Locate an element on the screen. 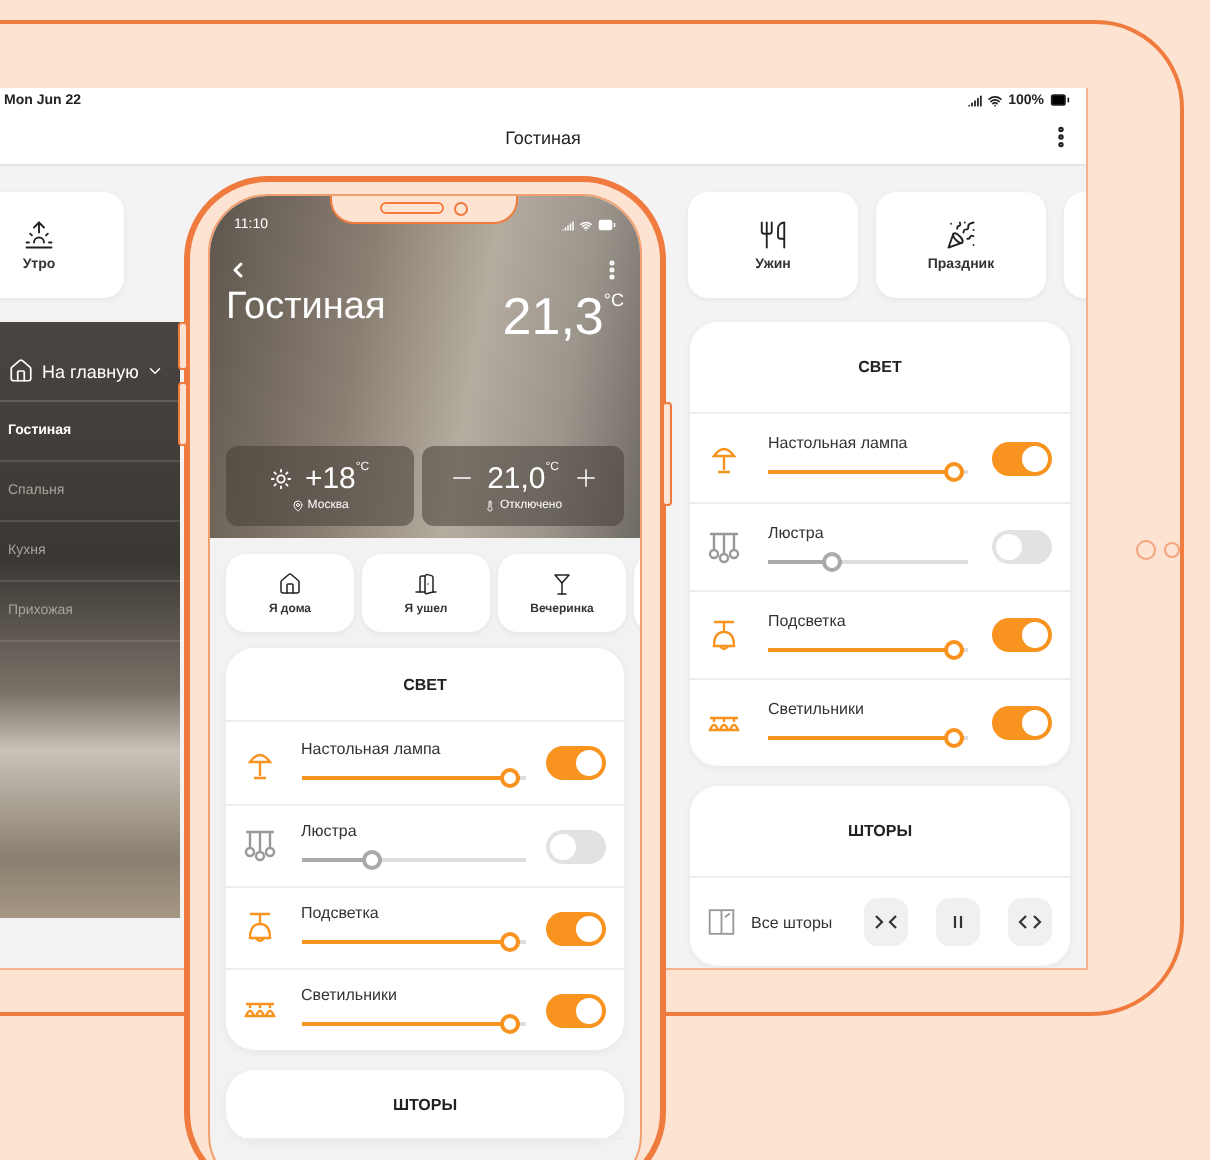 This screenshot has height=1160, width=1210. plus-icon is located at coordinates (585, 478).